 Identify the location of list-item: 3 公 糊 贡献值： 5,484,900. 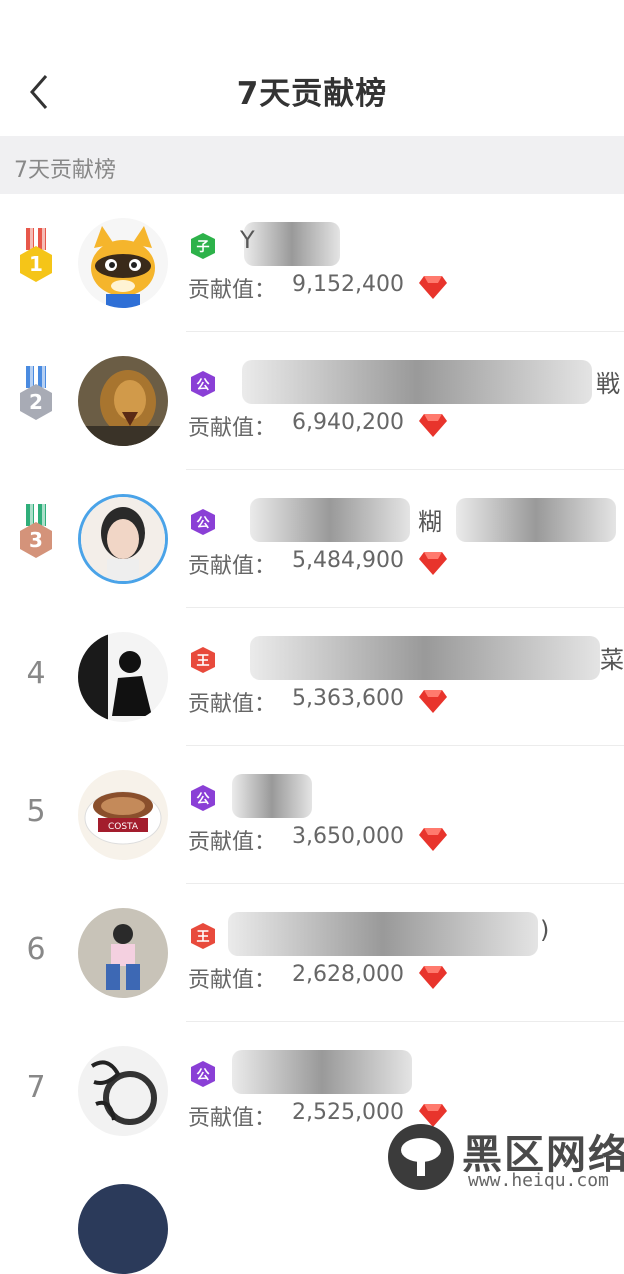
(312, 539).